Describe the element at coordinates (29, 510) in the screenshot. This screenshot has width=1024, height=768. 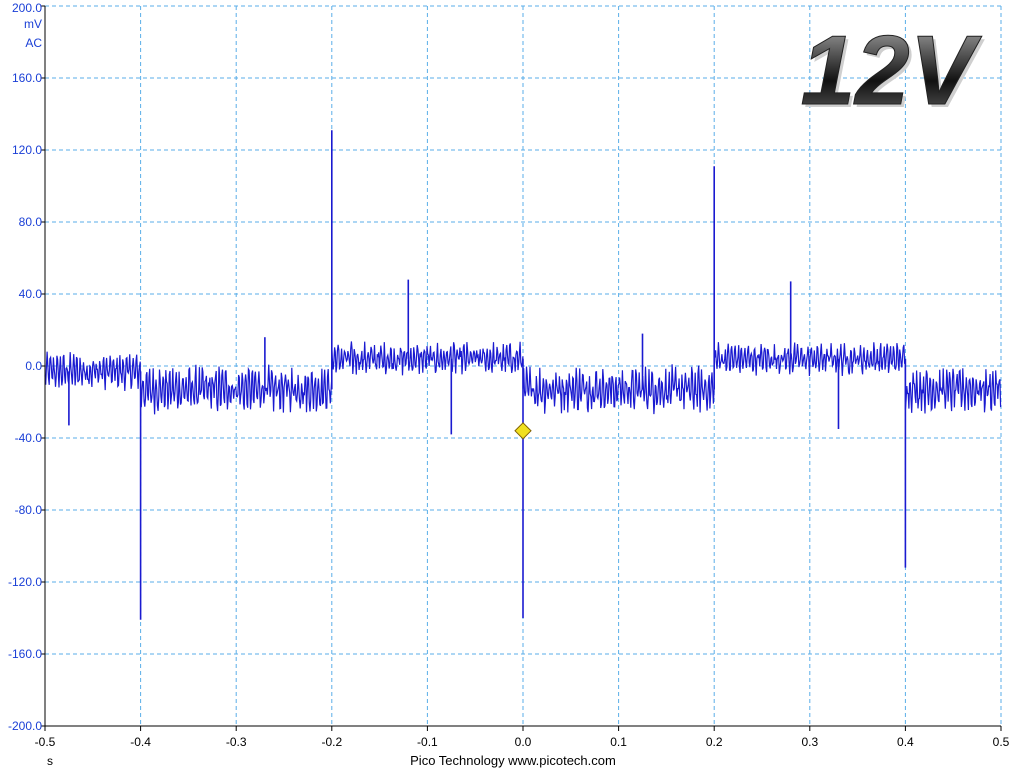
I see `y-tick-label: -80.0` at that location.